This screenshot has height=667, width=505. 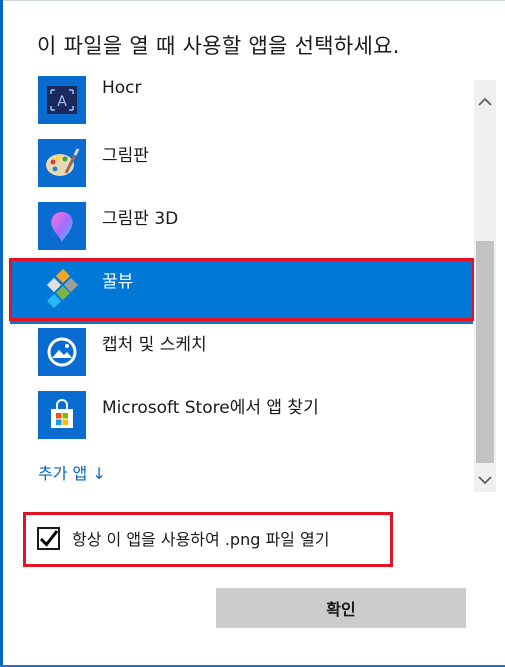 I want to click on dialog-left-border, so click(x=1, y=333).